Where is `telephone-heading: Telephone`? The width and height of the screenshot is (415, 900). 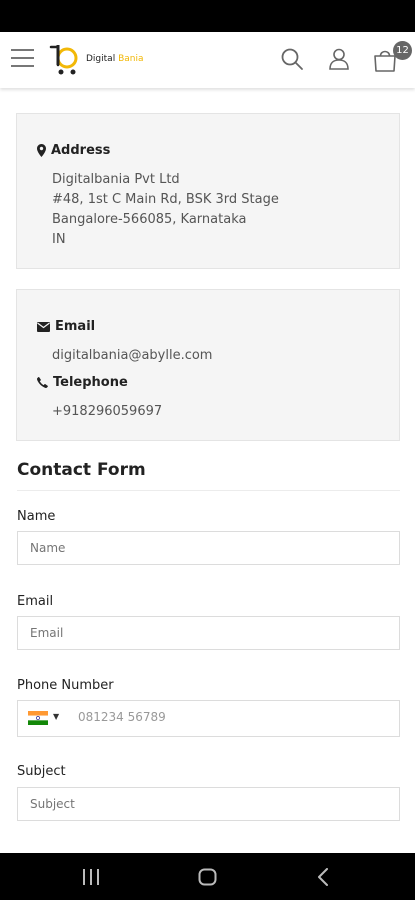
telephone-heading: Telephone is located at coordinates (82, 382).